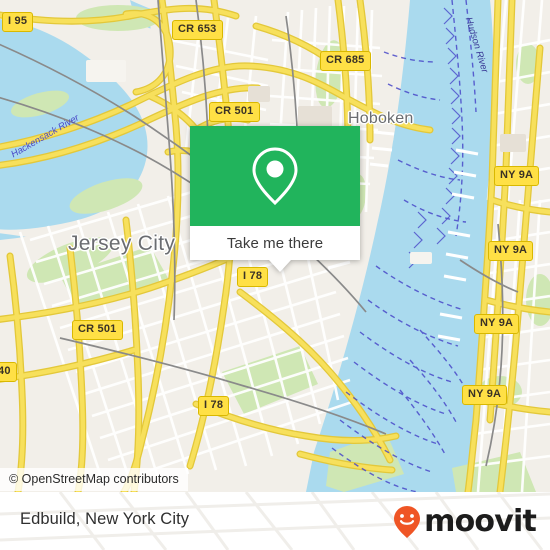  I want to click on location-popup: Take me there, so click(275, 199).